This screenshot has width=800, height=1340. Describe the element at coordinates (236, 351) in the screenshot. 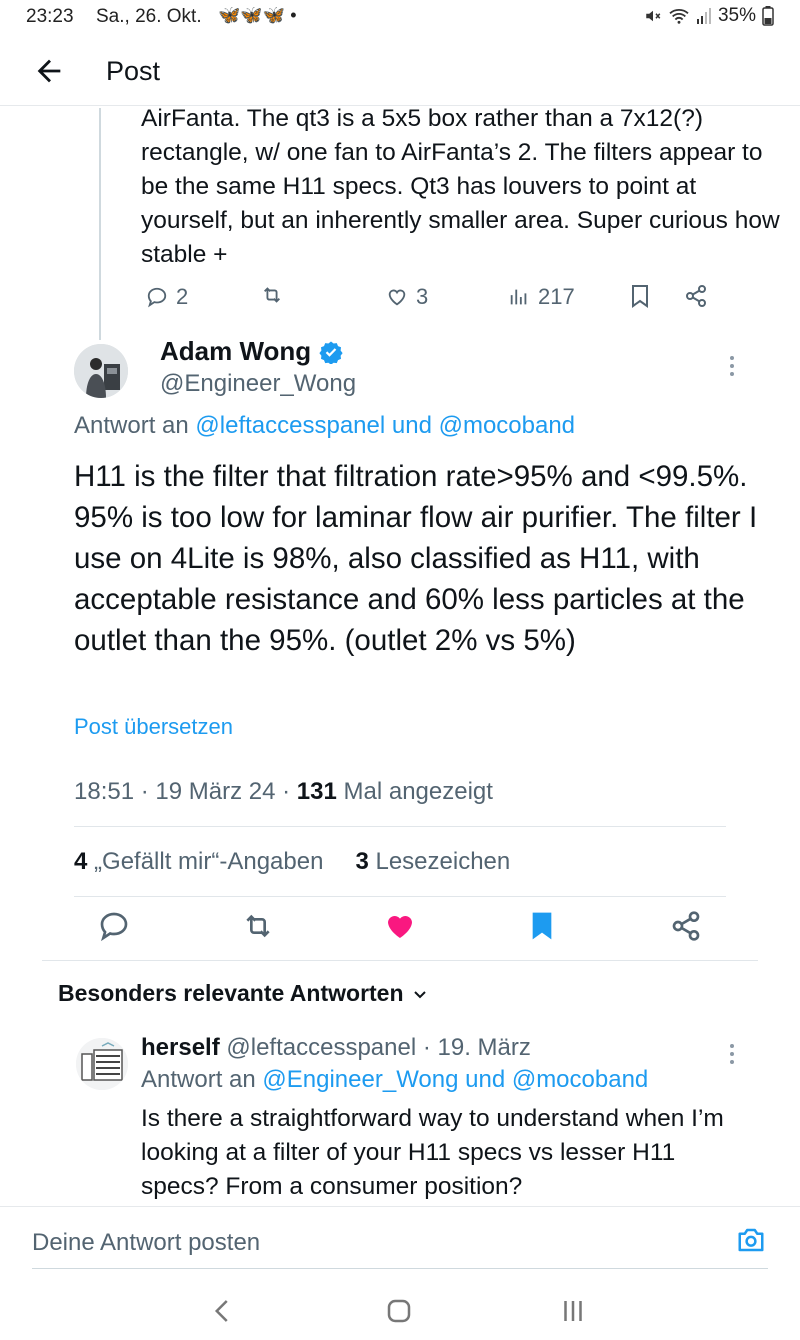

I see `author-name: Adam Wong` at that location.